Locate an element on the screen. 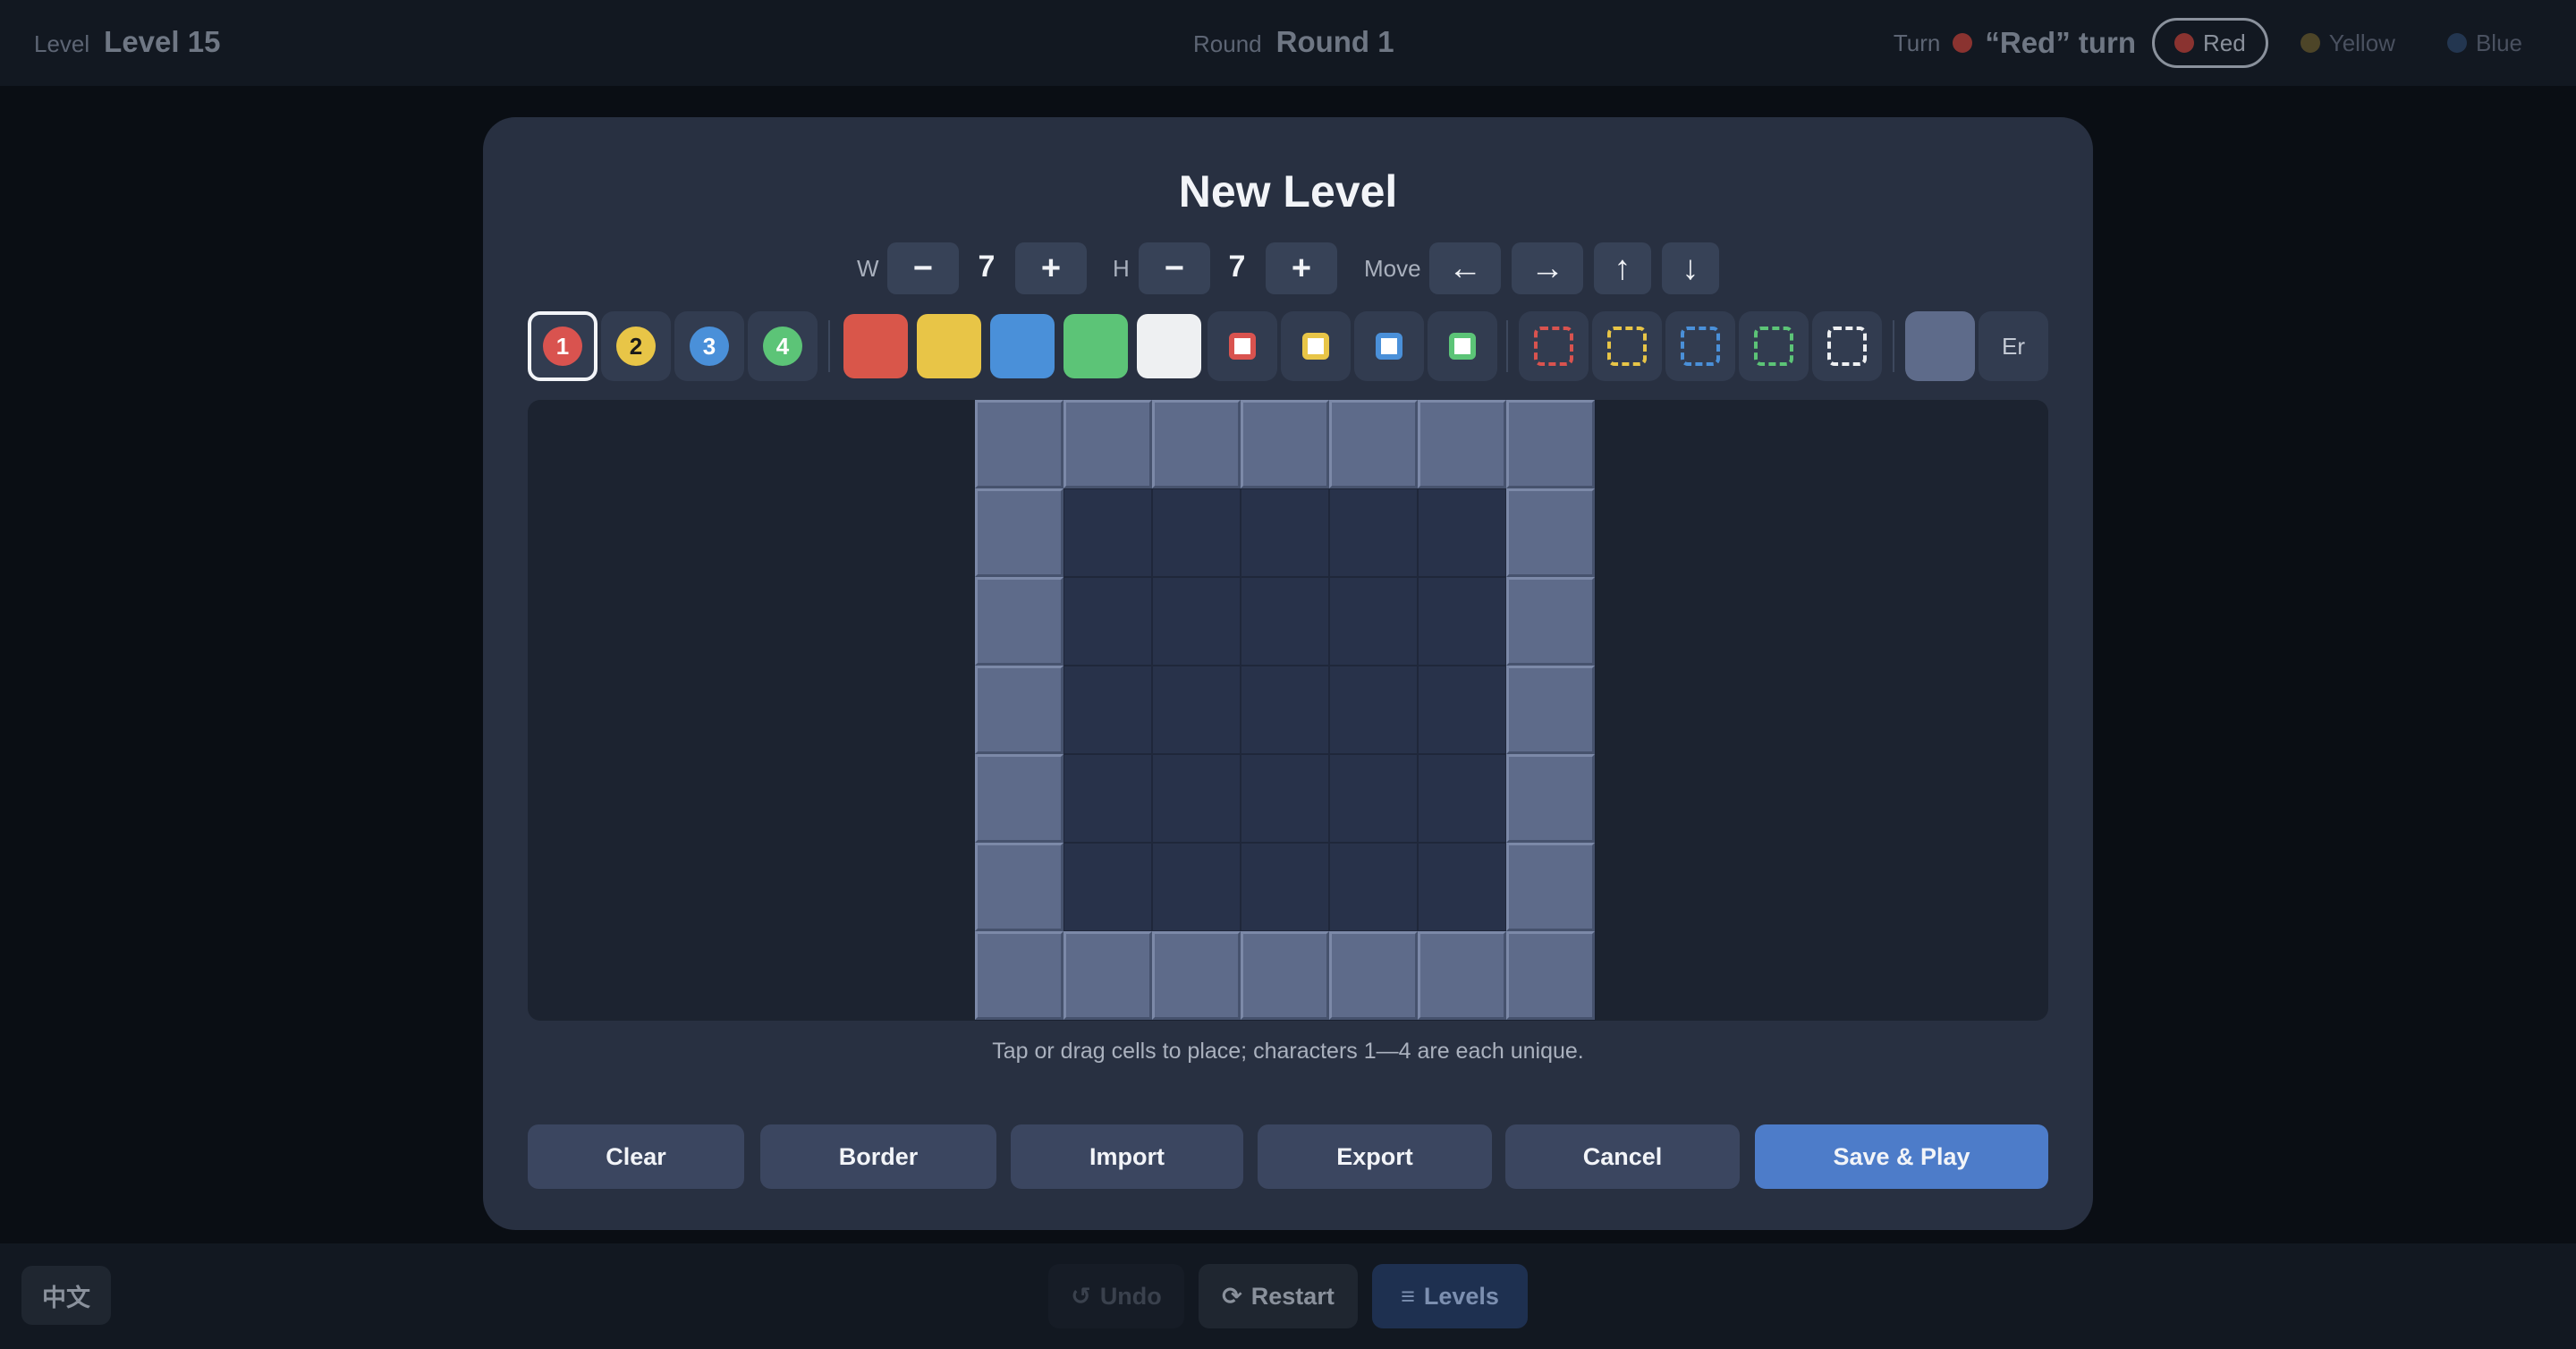  save-and-play-button: Save & Play is located at coordinates (1901, 1156).